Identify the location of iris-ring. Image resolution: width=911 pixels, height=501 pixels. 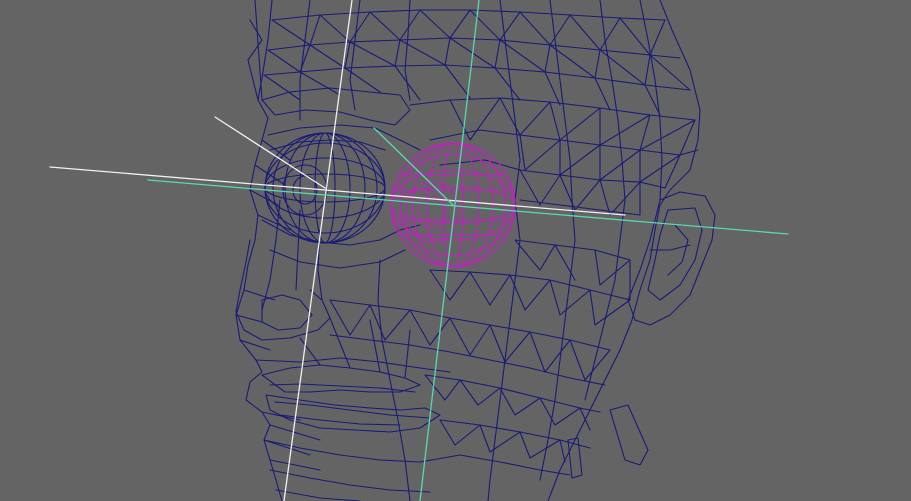
(432, 212).